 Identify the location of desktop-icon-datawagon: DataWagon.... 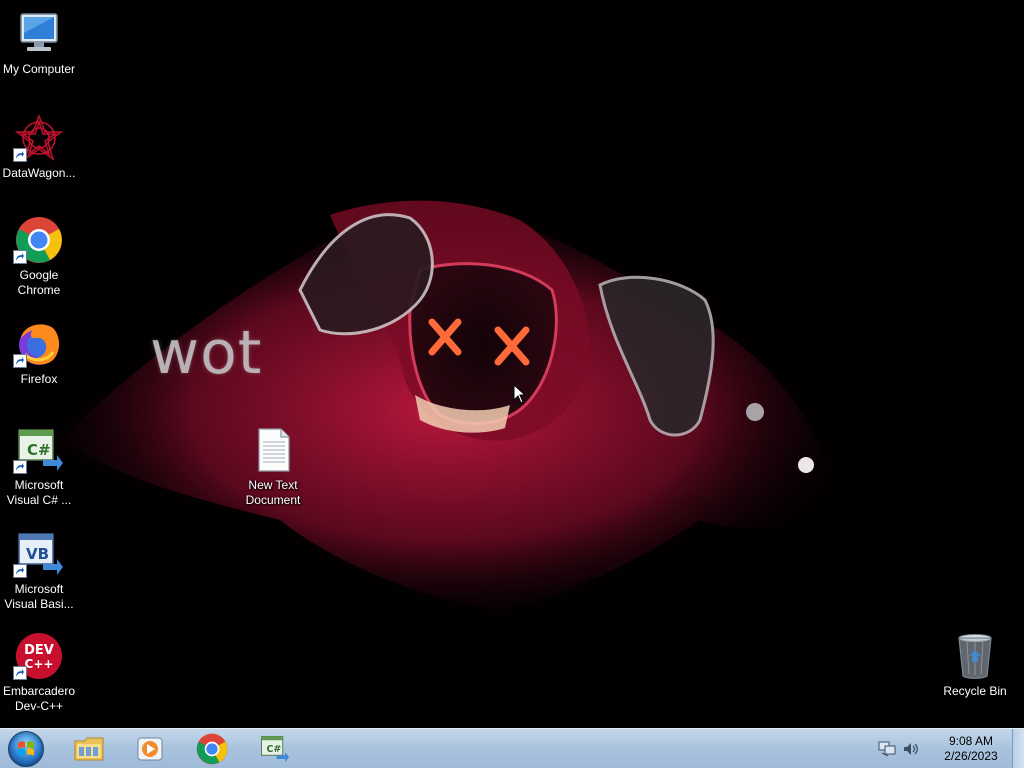
(39, 146).